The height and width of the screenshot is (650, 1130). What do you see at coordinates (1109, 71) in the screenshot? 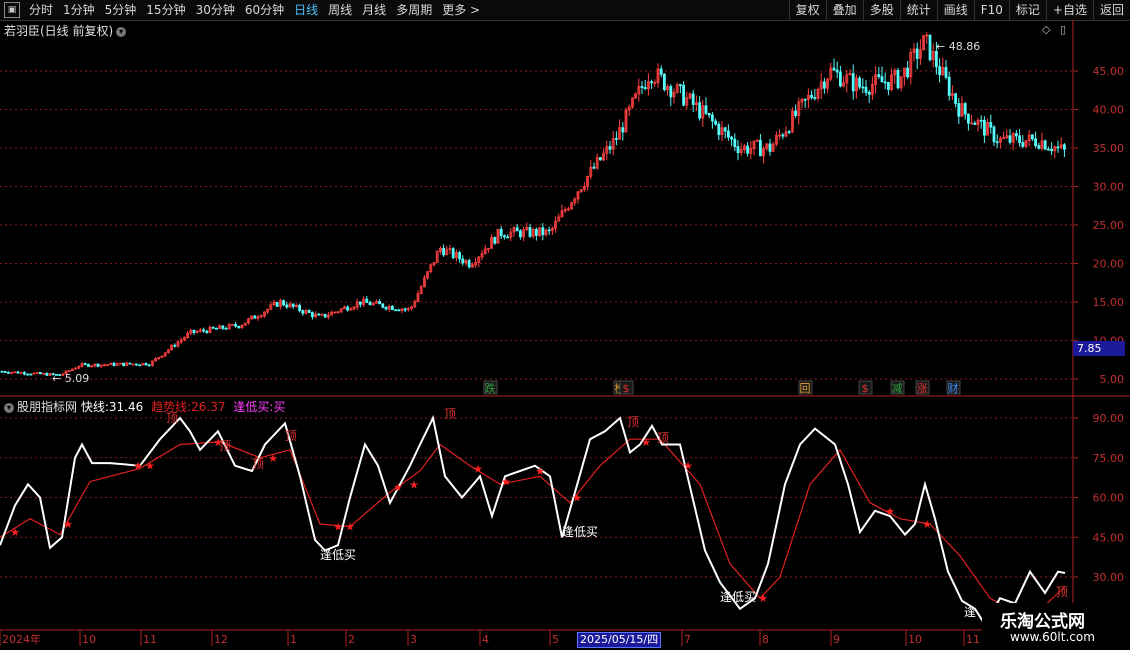
I see `price-tick-label: 45.00` at bounding box center [1109, 71].